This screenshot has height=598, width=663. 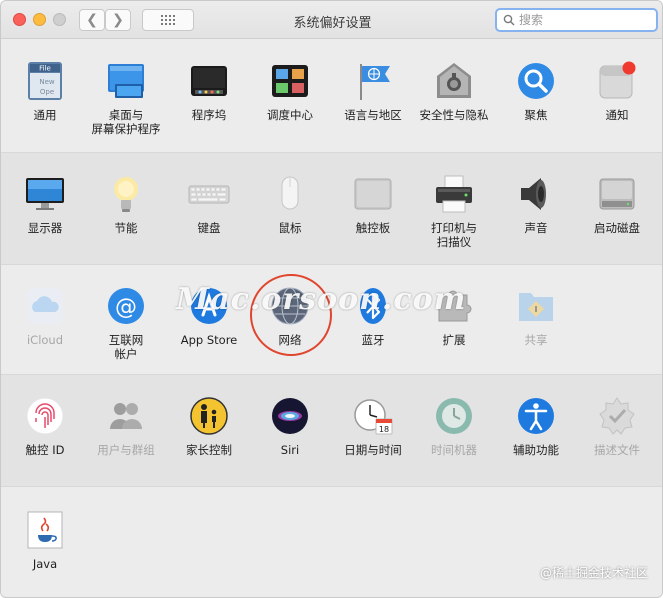 What do you see at coordinates (536, 426) in the screenshot?
I see `pref-accessibility: 辅助功能` at bounding box center [536, 426].